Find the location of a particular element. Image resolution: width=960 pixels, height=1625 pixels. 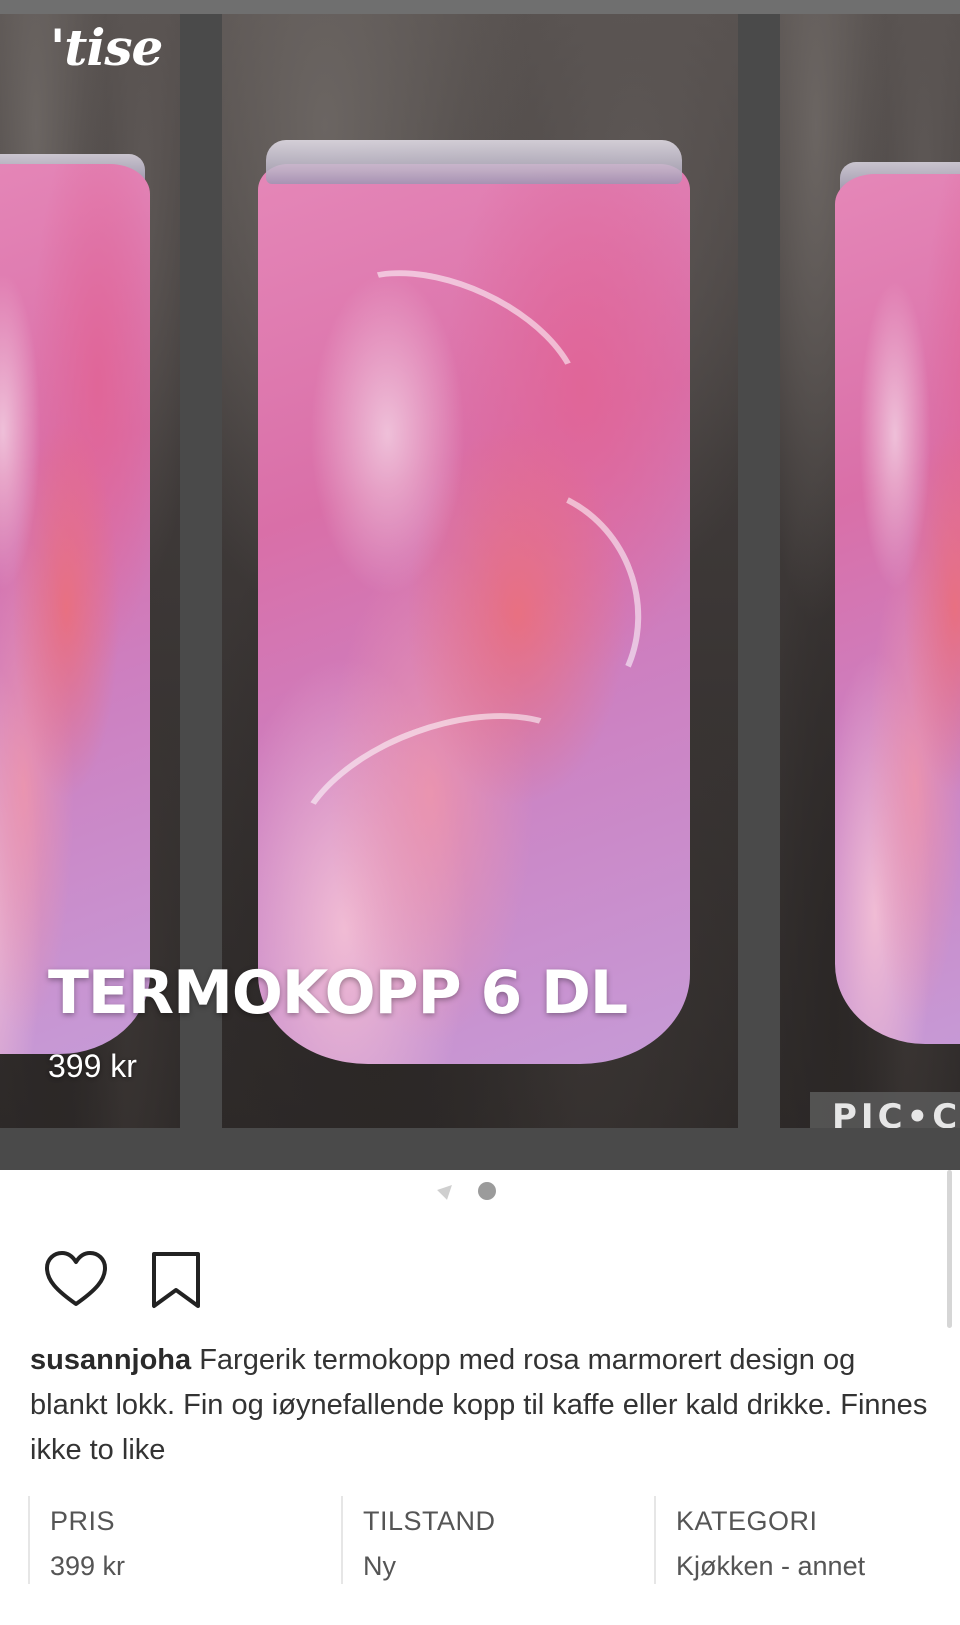

seller-username: susannjoha is located at coordinates (110, 1360).